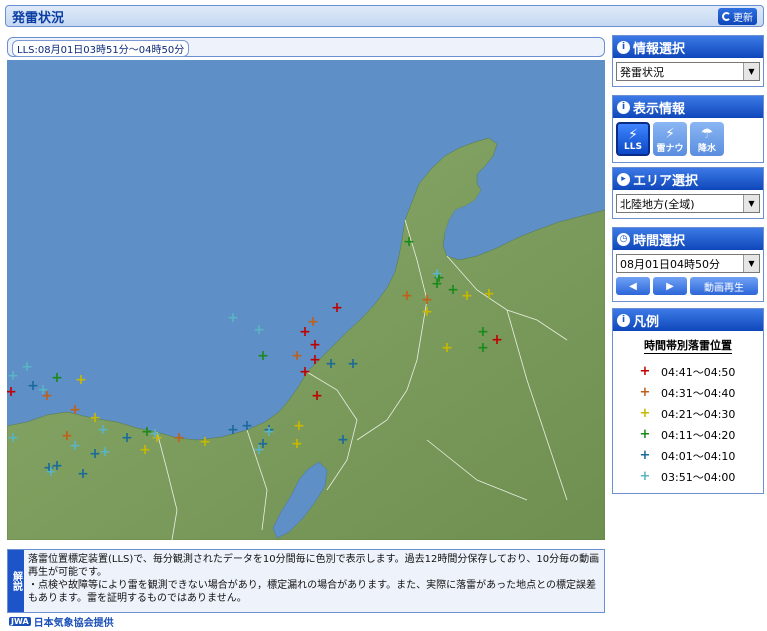 Image resolution: width=767 pixels, height=631 pixels. What do you see at coordinates (688, 455) in the screenshot?
I see `legend-item: +04:01～04:10` at bounding box center [688, 455].